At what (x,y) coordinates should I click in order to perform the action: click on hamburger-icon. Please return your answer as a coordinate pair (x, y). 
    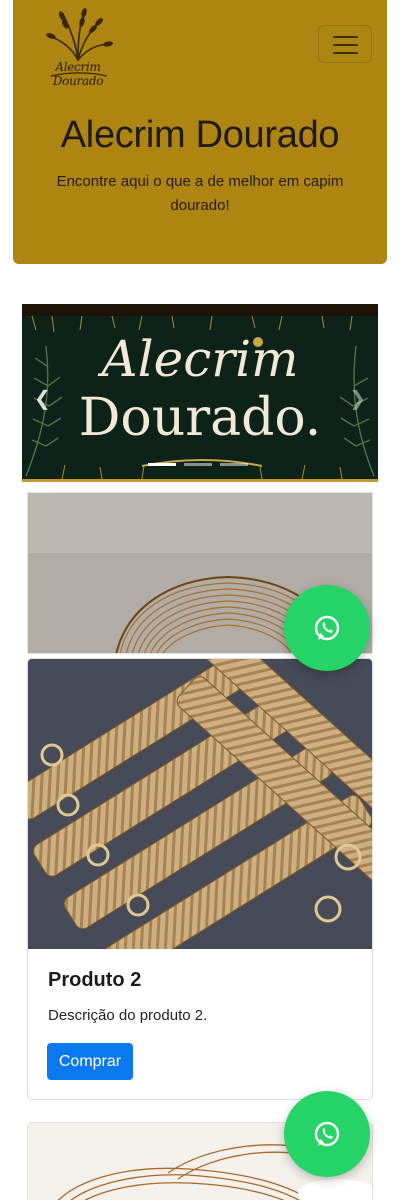
    Looking at the image, I should click on (345, 37).